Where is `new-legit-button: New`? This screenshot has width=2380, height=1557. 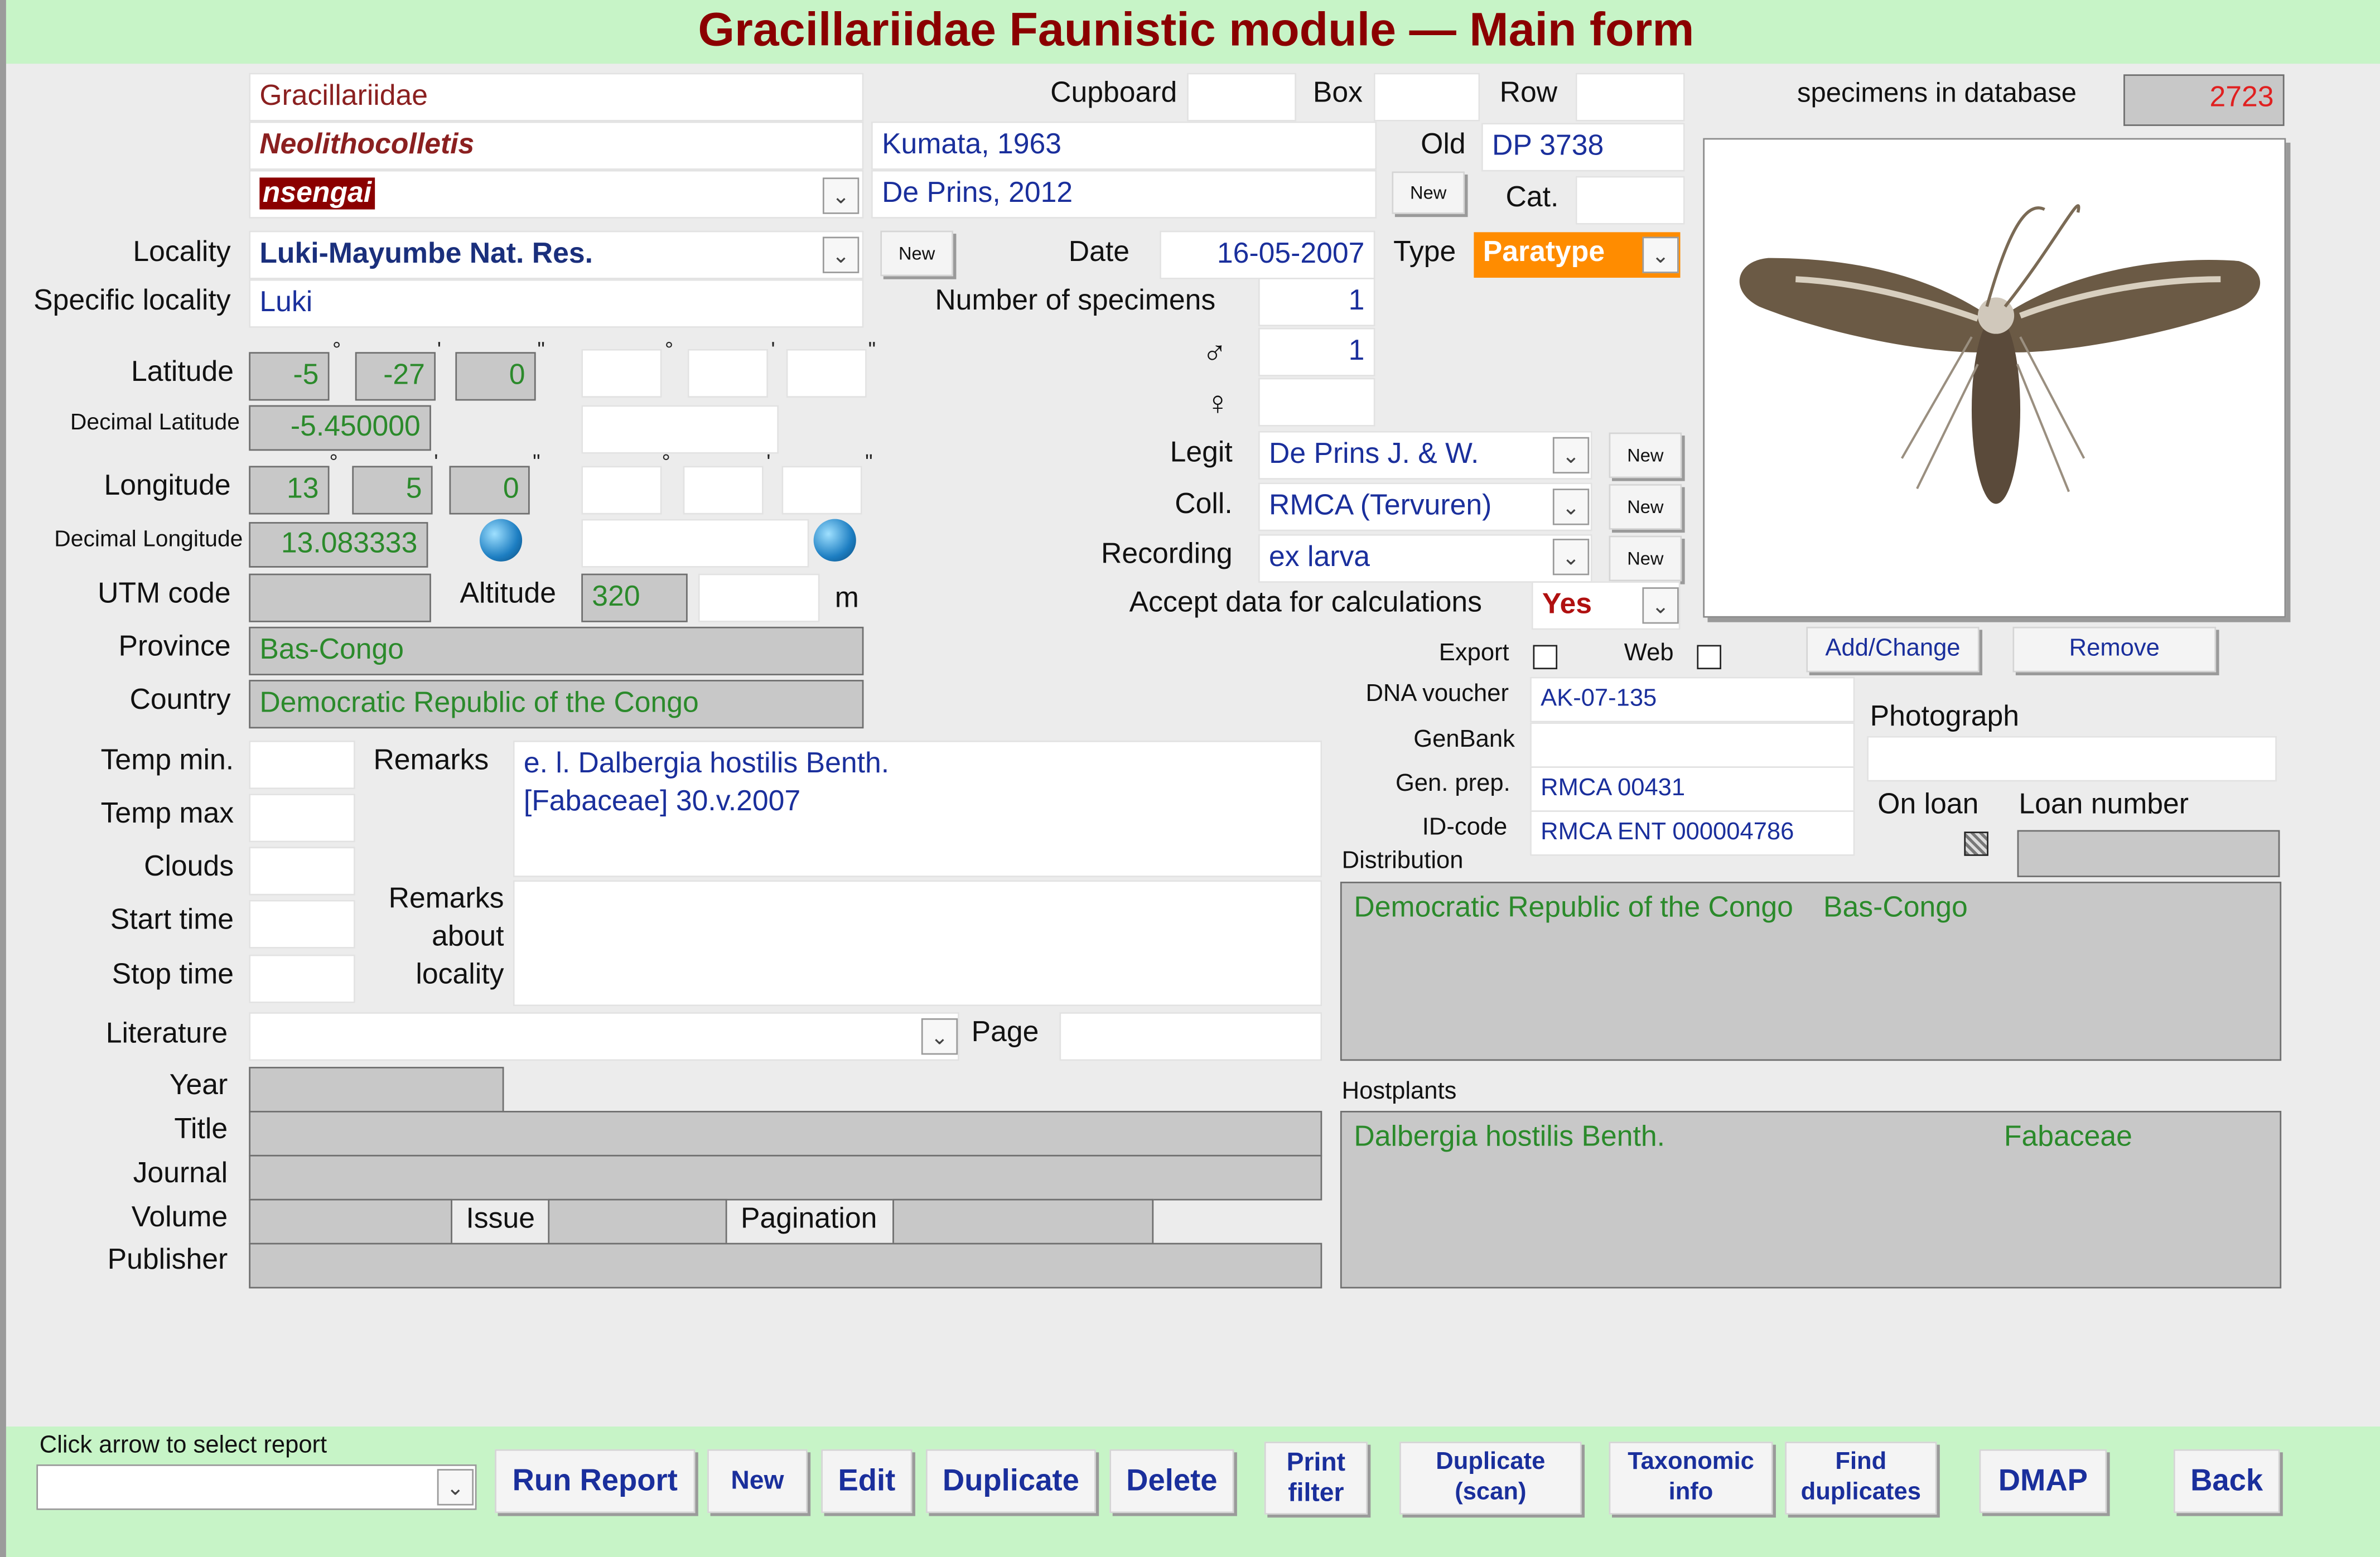 new-legit-button: New is located at coordinates (1645, 455).